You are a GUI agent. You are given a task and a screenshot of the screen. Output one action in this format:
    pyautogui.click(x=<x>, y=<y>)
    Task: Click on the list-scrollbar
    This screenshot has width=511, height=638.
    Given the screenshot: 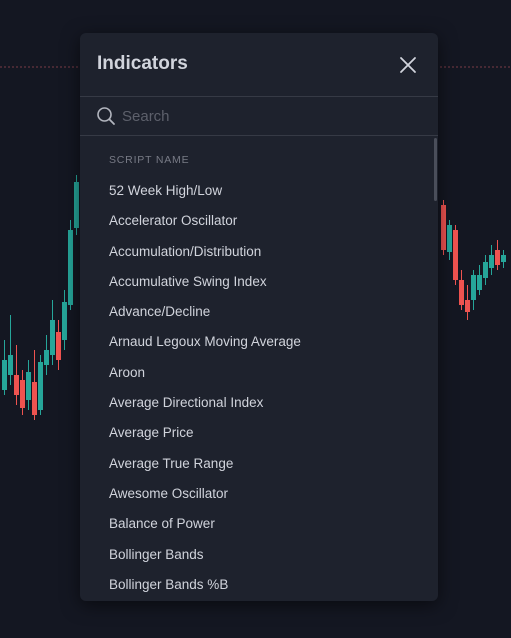 What is the action you would take?
    pyautogui.click(x=435, y=368)
    